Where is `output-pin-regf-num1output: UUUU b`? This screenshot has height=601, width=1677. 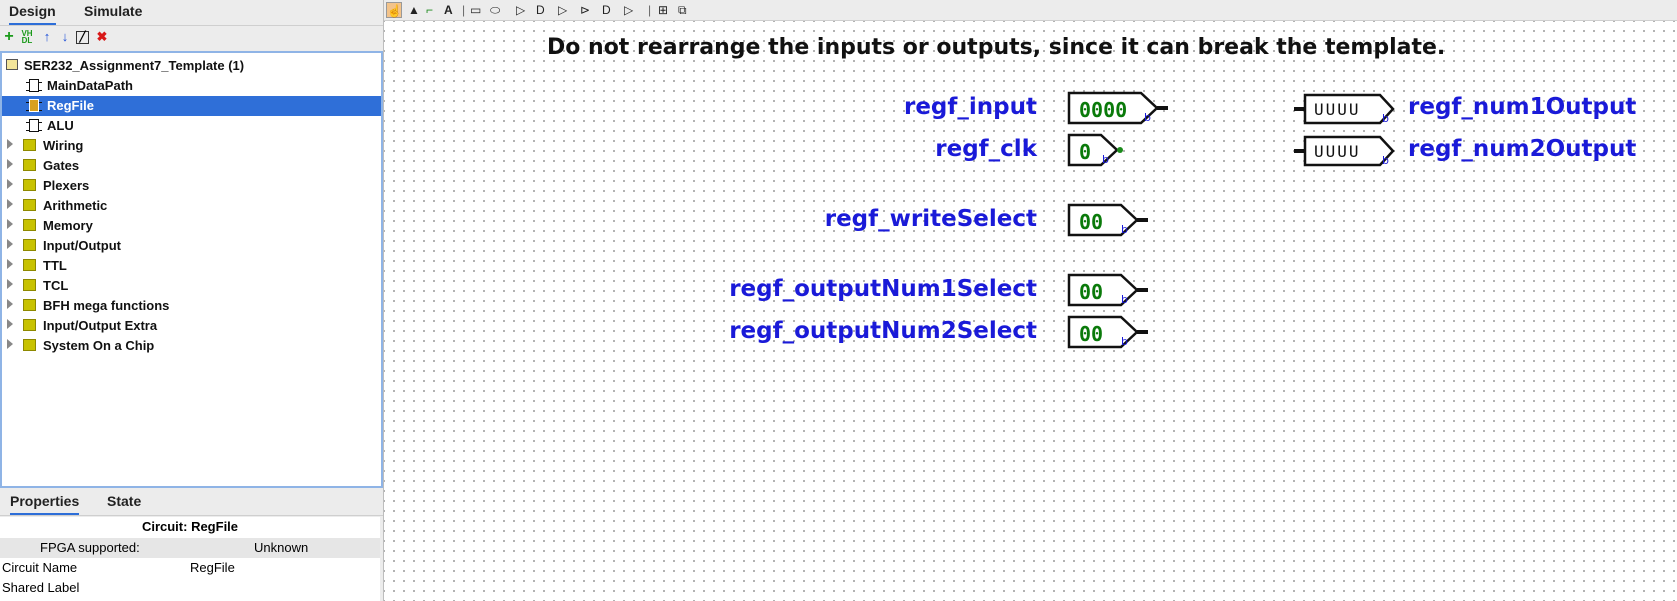 output-pin-regf-num1output: UUUU b is located at coordinates (1344, 109).